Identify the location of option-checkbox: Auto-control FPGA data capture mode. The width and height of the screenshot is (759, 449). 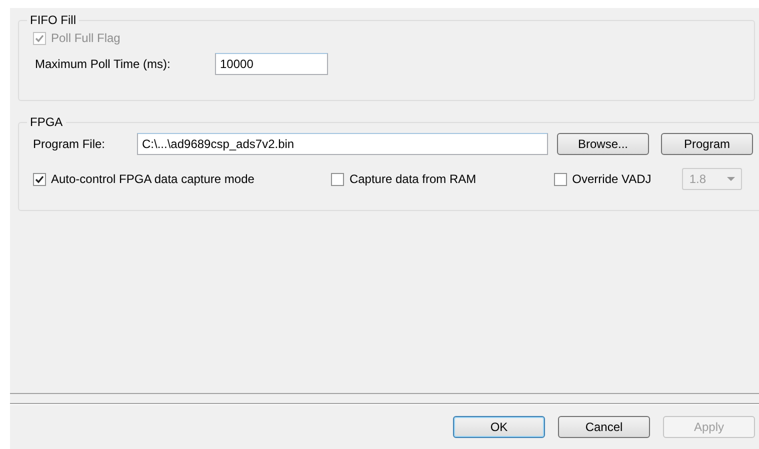
(143, 179).